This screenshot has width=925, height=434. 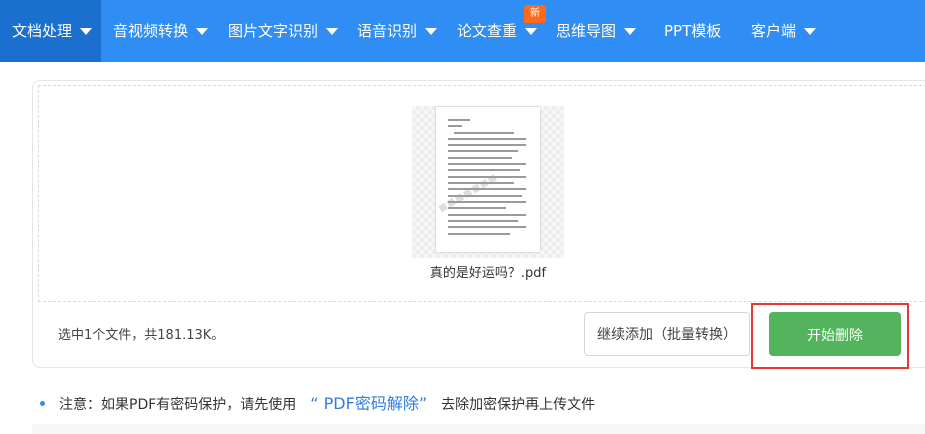 What do you see at coordinates (488, 179) in the screenshot?
I see `pdf-page-preview: ▪▪▪▪▪▪▪` at bounding box center [488, 179].